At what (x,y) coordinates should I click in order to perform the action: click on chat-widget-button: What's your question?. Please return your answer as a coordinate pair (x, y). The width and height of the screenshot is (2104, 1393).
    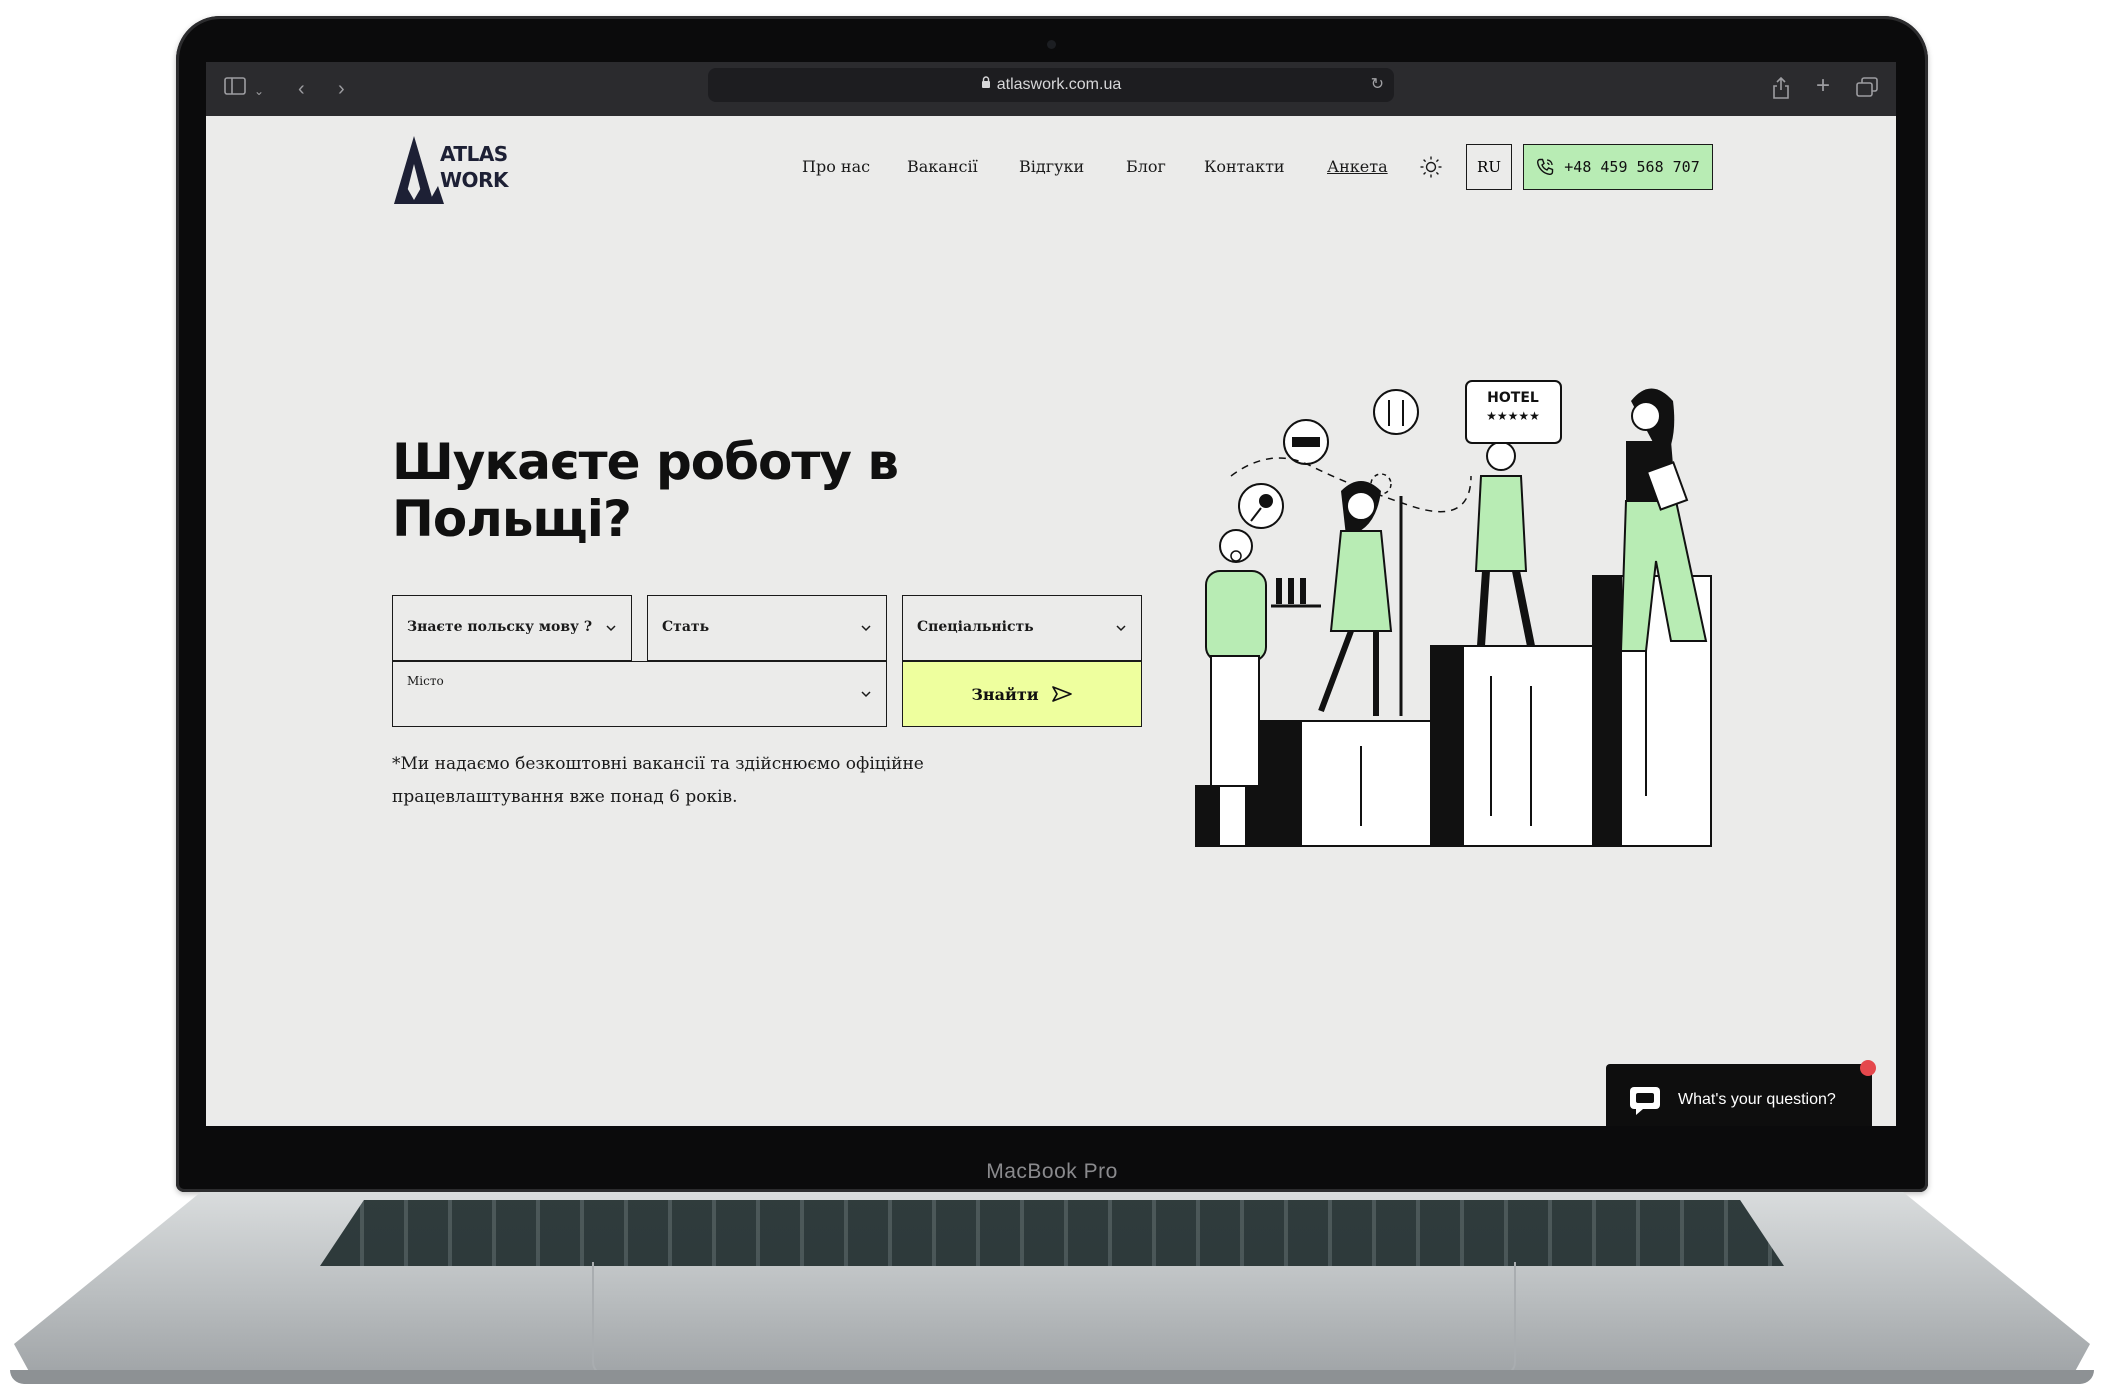
    Looking at the image, I should click on (1739, 1095).